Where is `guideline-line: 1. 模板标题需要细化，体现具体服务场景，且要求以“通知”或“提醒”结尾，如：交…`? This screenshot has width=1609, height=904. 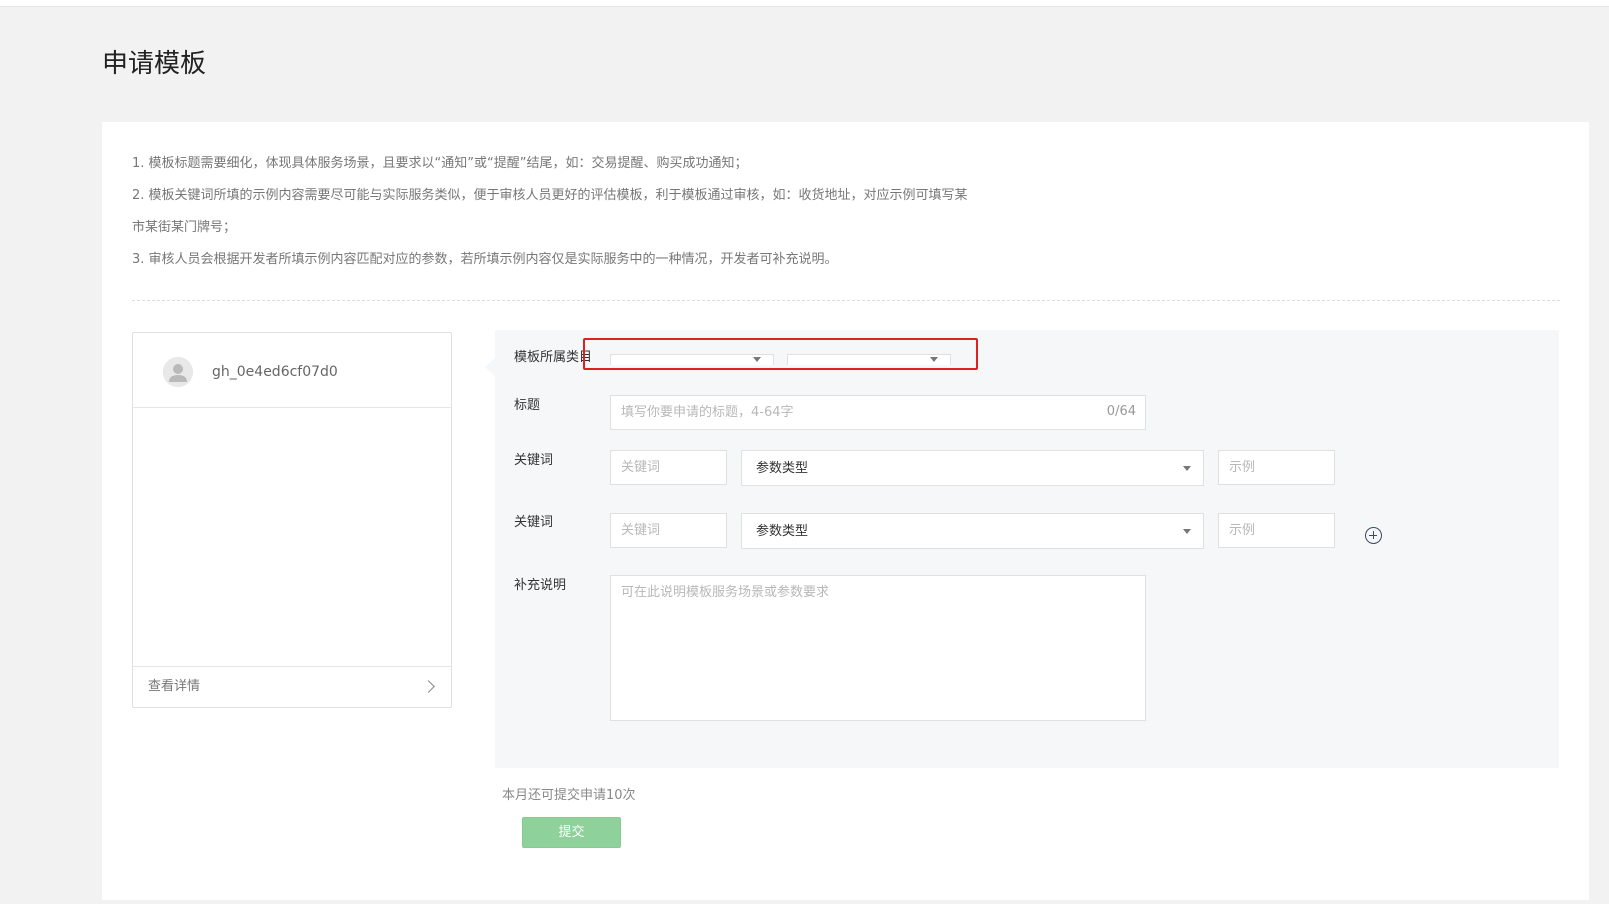
guideline-line: 1. 模板标题需要细化，体现具体服务场景，且要求以“通知”或“提醒”结尾，如：交… is located at coordinates (440, 163).